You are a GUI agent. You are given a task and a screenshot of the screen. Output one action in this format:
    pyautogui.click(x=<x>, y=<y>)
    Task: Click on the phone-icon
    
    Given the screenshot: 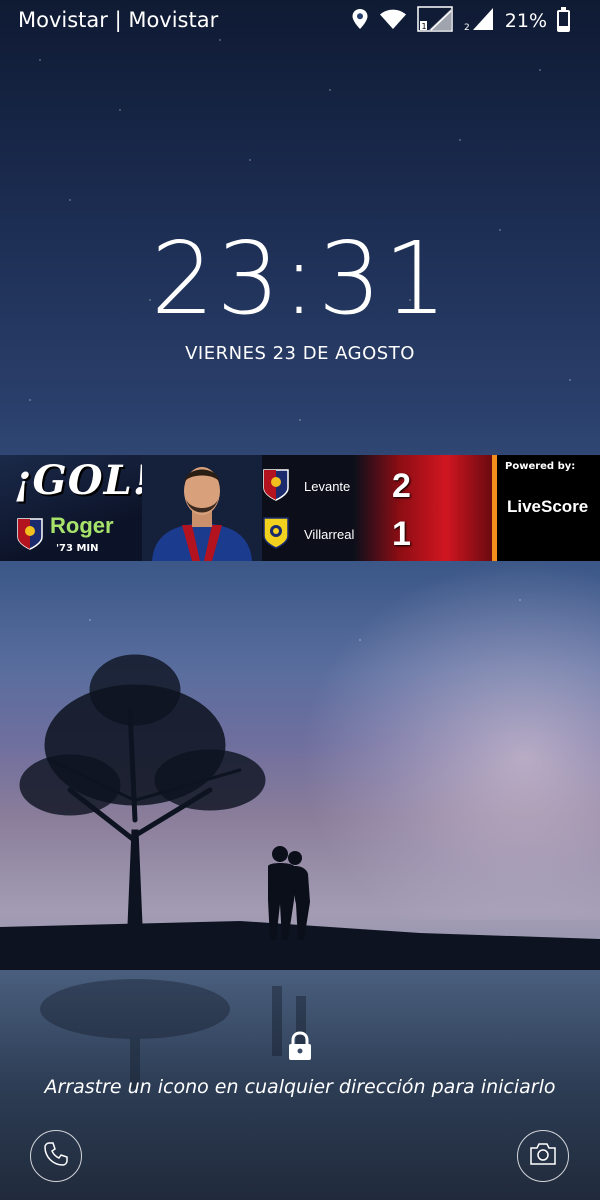 What is the action you would take?
    pyautogui.click(x=56, y=1156)
    